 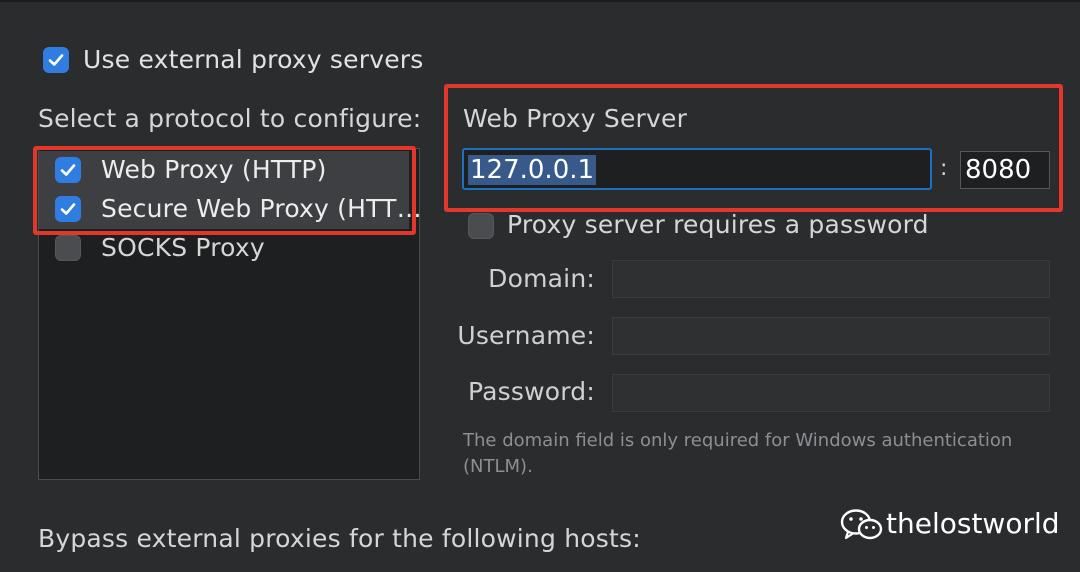 I want to click on protocol-section-label: Select a protocol to configure:, so click(x=230, y=118).